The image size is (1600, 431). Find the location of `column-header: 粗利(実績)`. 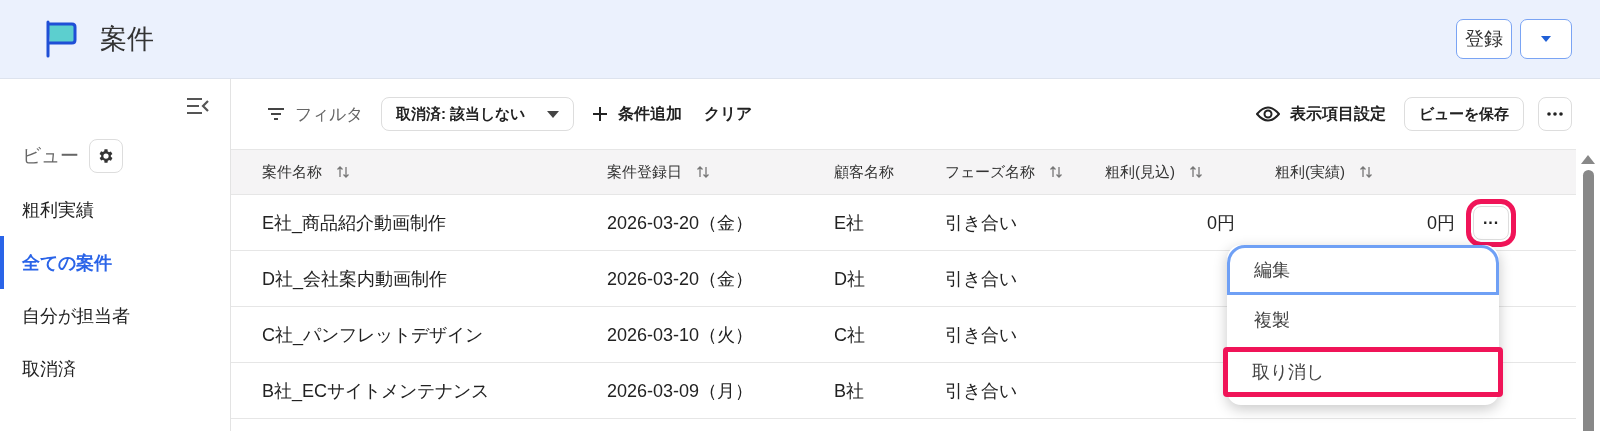

column-header: 粗利(実績) is located at coordinates (1310, 172).